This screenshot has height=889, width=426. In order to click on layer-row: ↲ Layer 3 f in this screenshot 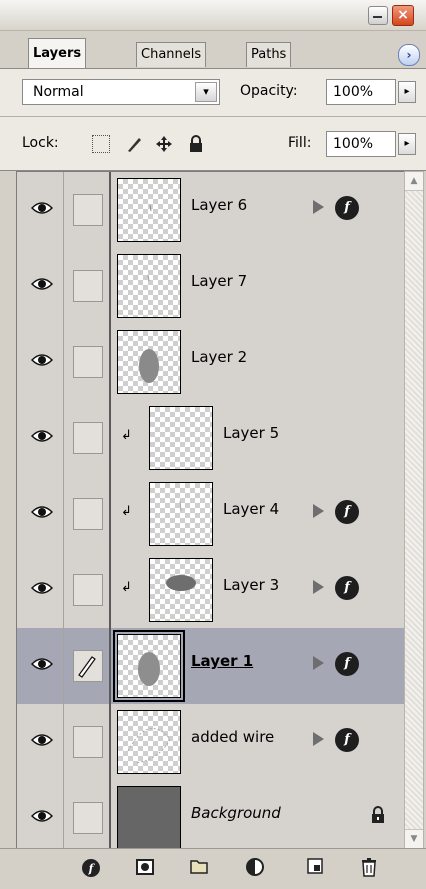, I will do `click(211, 590)`.